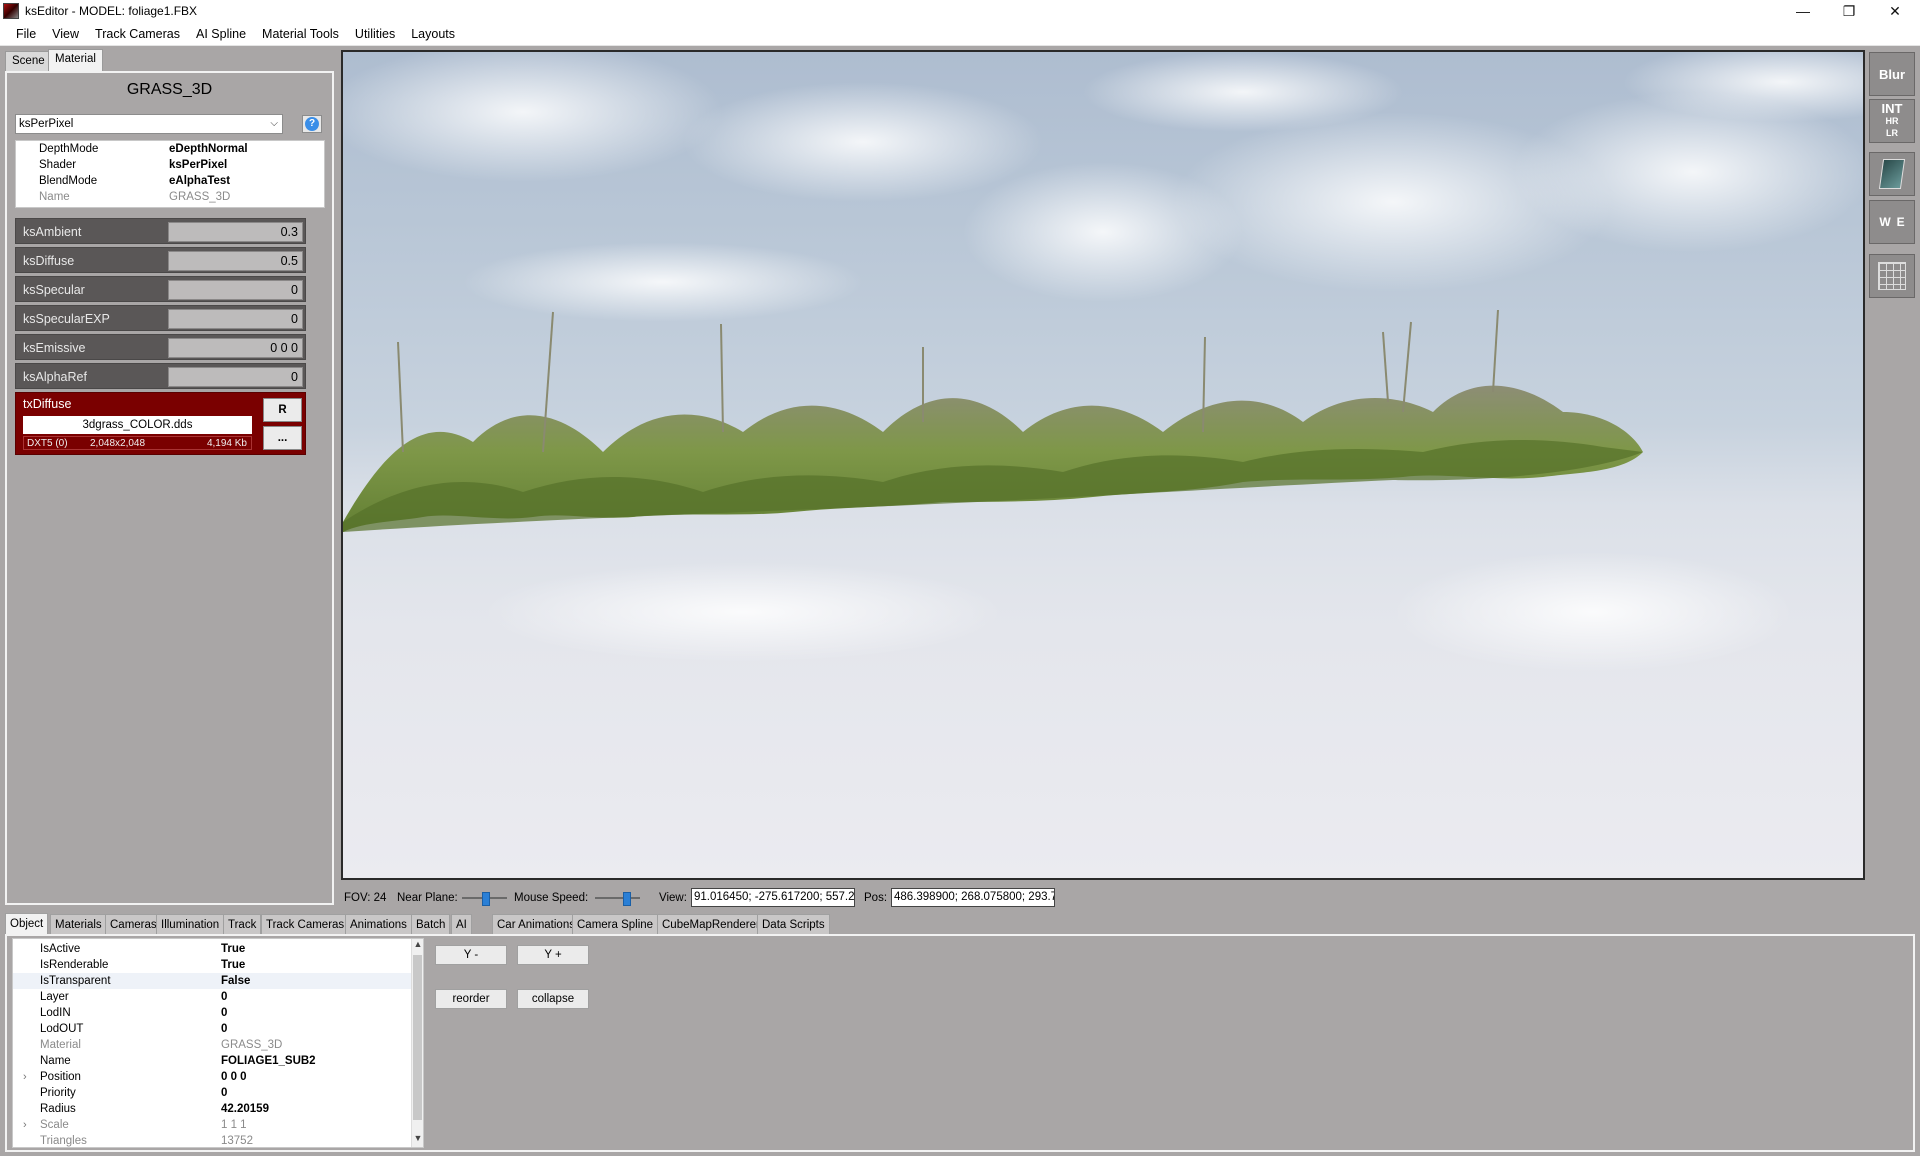 The width and height of the screenshot is (1920, 1156). I want to click on param-label: ksAlphaRef, so click(55, 377).